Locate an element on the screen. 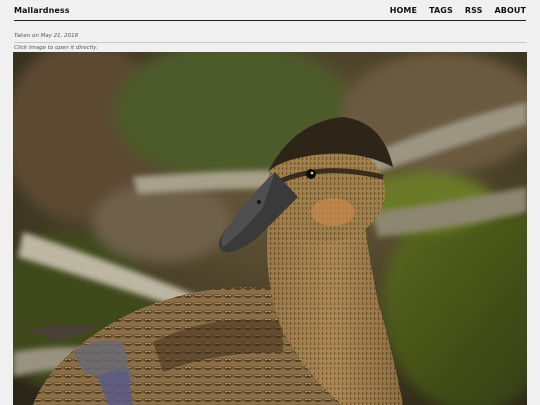 Image resolution: width=540 pixels, height=405 pixels. nav-home-link: HOME is located at coordinates (403, 10).